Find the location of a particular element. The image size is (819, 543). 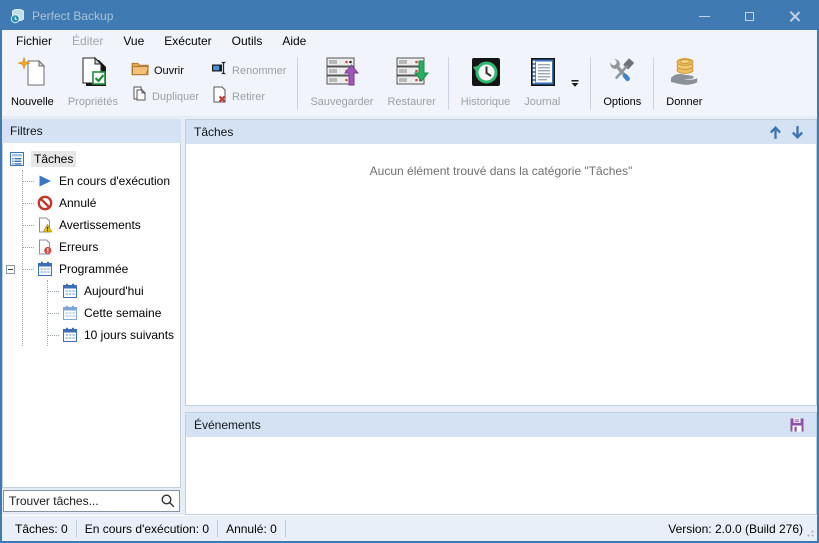

maximize-button is located at coordinates (749, 16).